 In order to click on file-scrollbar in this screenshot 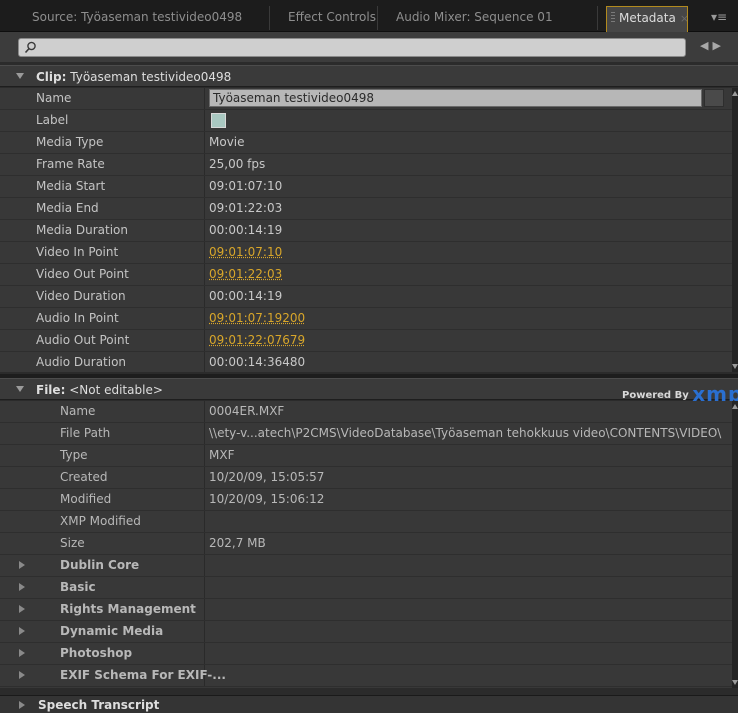, I will do `click(735, 544)`.